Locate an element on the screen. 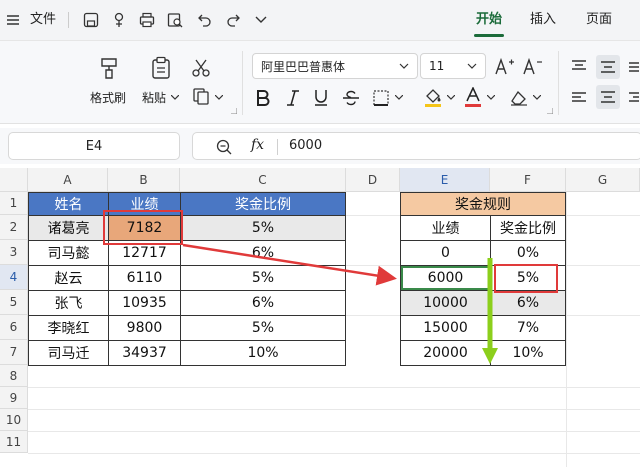  annotation-arrow-red is located at coordinates (289, 264).